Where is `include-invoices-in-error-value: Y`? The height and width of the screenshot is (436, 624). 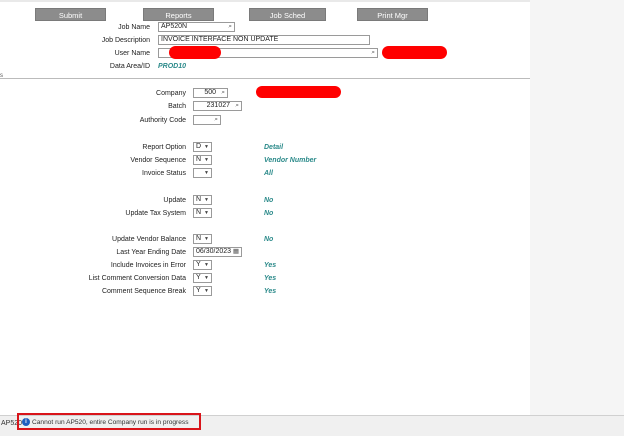 include-invoices-in-error-value: Y is located at coordinates (198, 264).